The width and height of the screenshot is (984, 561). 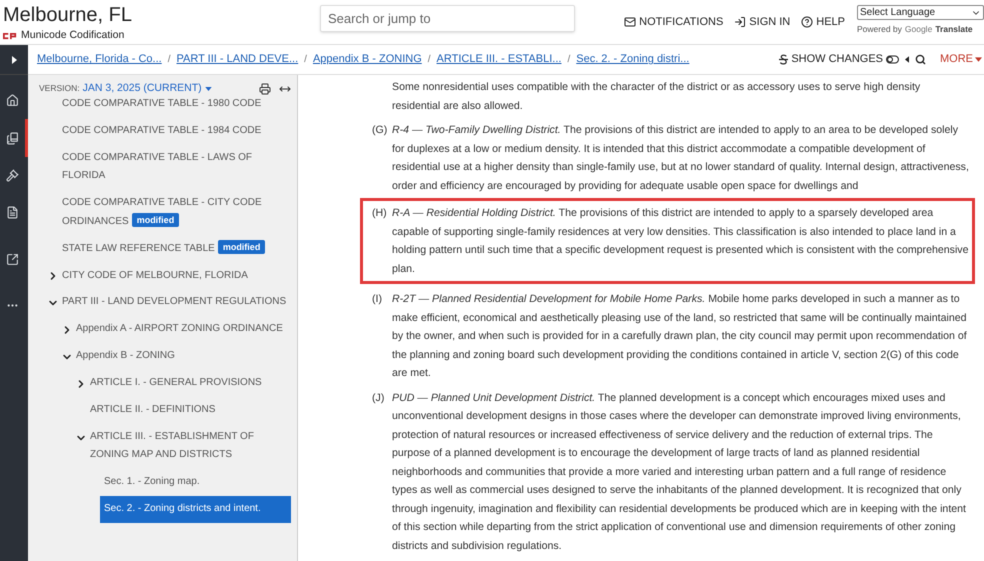 What do you see at coordinates (630, 22) in the screenshot?
I see `mail-icon` at bounding box center [630, 22].